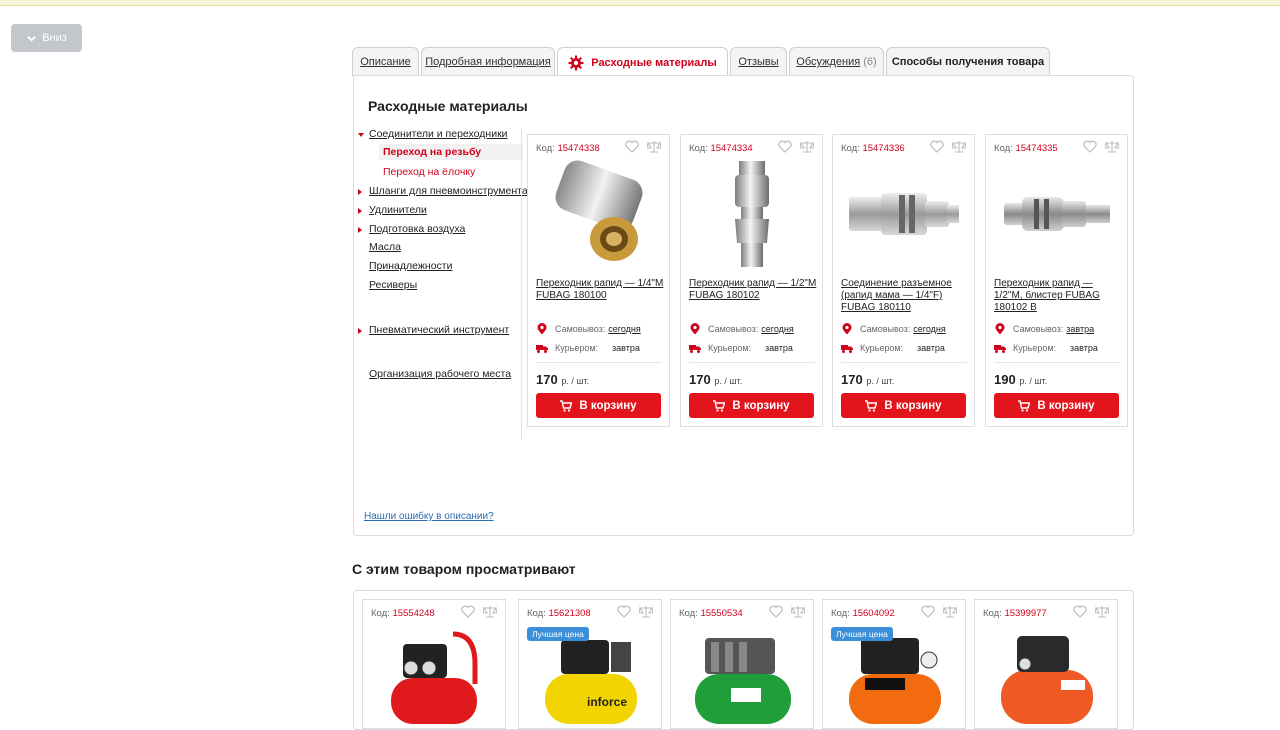 The height and width of the screenshot is (730, 1280). Describe the element at coordinates (590, 664) in the screenshot. I see `also-viewed-card: Код: 15621308 inforce Лучшая цена` at that location.